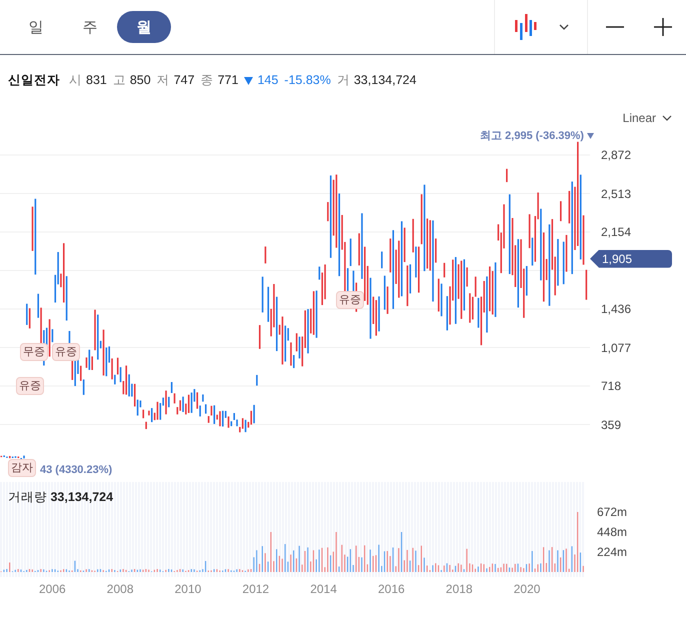 The height and width of the screenshot is (637, 686). What do you see at coordinates (207, 80) in the screenshot?
I see `field-label: 종` at bounding box center [207, 80].